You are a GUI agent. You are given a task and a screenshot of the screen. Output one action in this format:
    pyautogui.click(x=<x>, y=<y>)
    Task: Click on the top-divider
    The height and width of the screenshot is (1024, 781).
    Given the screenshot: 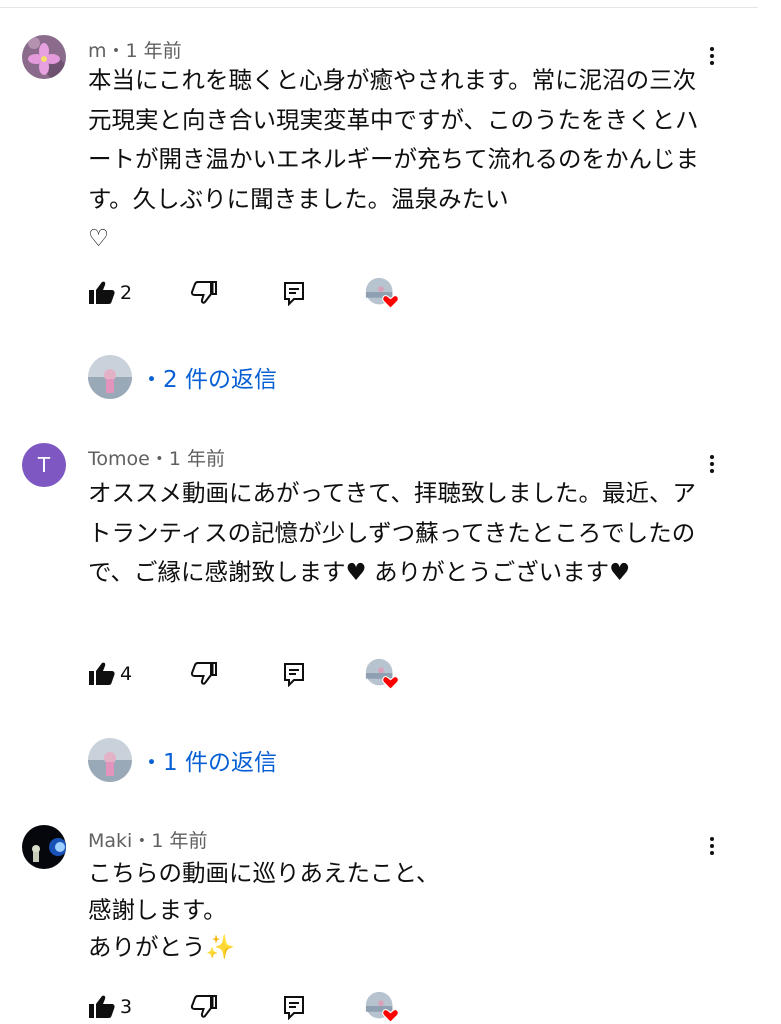 What is the action you would take?
    pyautogui.click(x=379, y=7)
    